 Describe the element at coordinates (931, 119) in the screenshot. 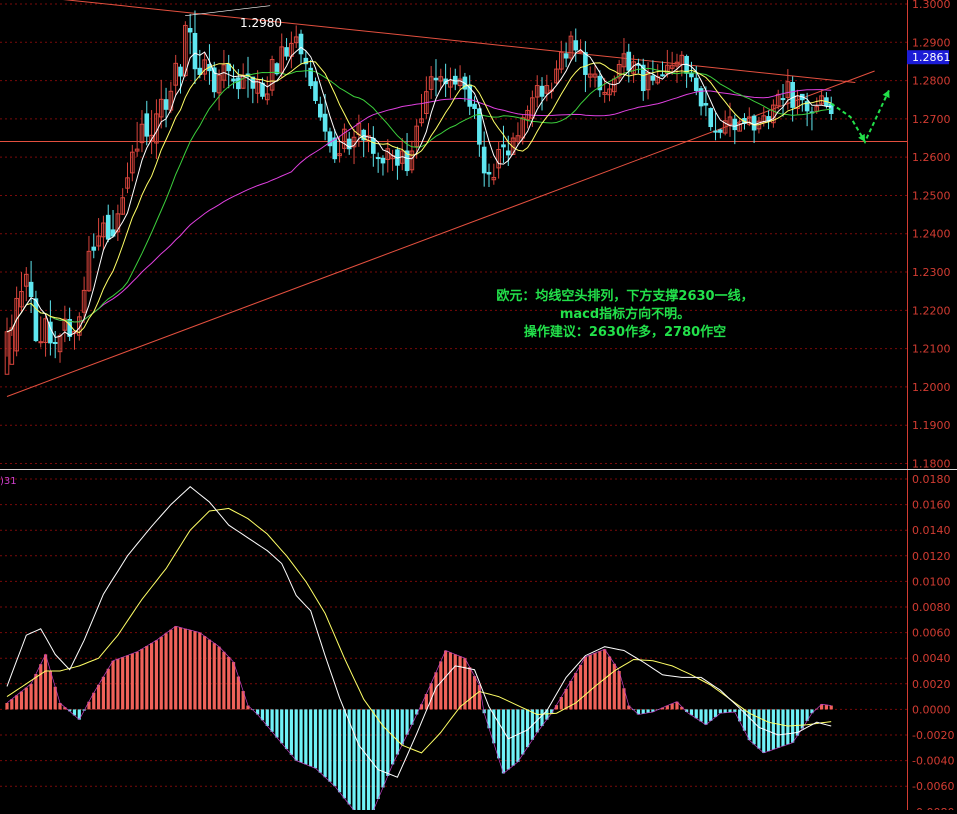

I see `price-tick-label: 1.2700` at that location.